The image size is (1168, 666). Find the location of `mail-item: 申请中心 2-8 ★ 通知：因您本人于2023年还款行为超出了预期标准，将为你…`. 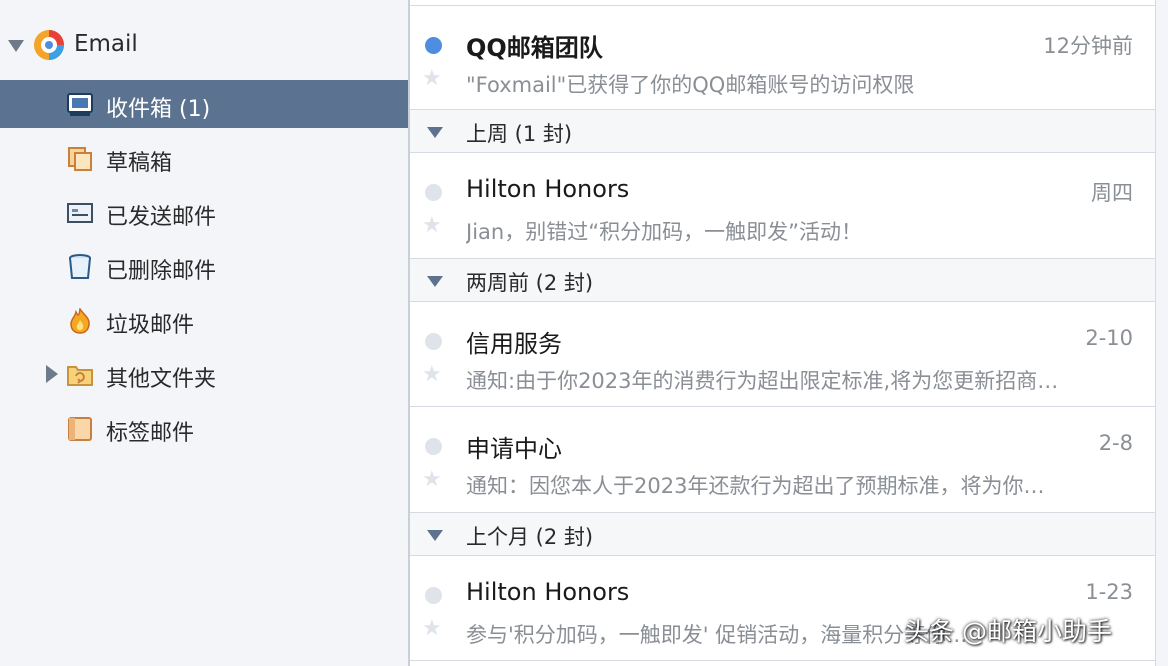

mail-item: 申请中心 2-8 ★ 通知：因您本人于2023年还款行为超出了预期标准，将为你… is located at coordinates (782, 460).